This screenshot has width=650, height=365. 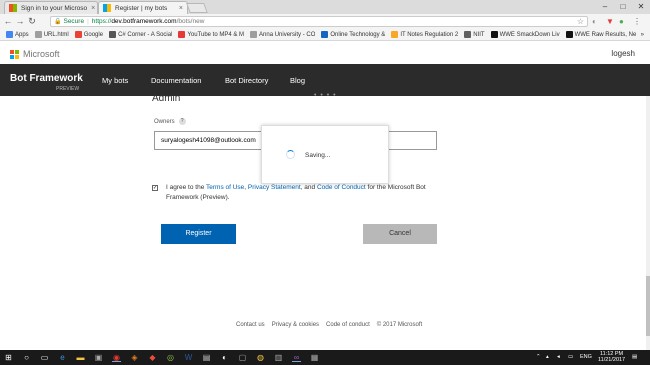 I want to click on task-view-icon: ▭, so click(x=44, y=357).